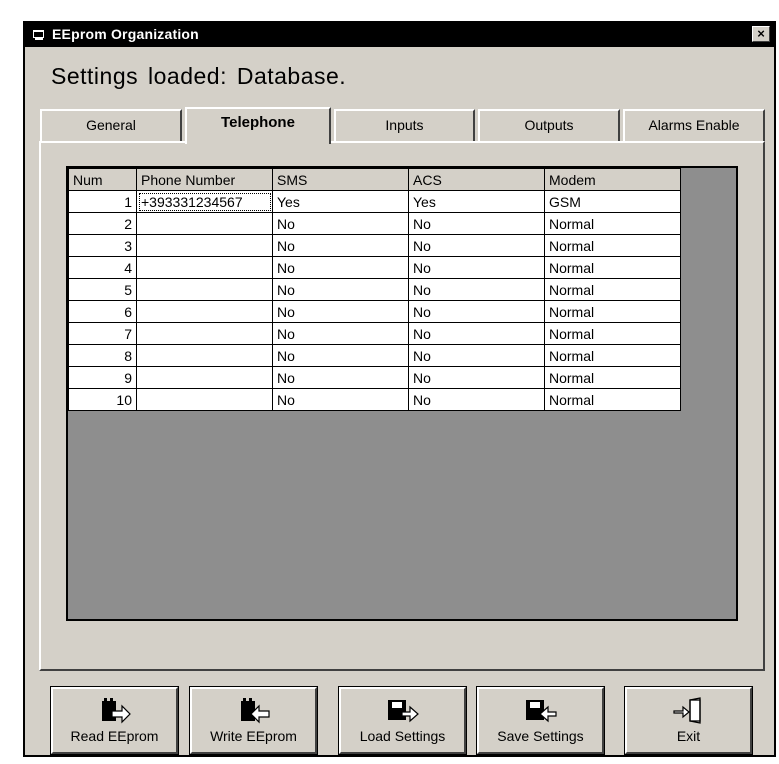 Image resolution: width=779 pixels, height=764 pixels. I want to click on tab-outputs: Outputs, so click(549, 125).